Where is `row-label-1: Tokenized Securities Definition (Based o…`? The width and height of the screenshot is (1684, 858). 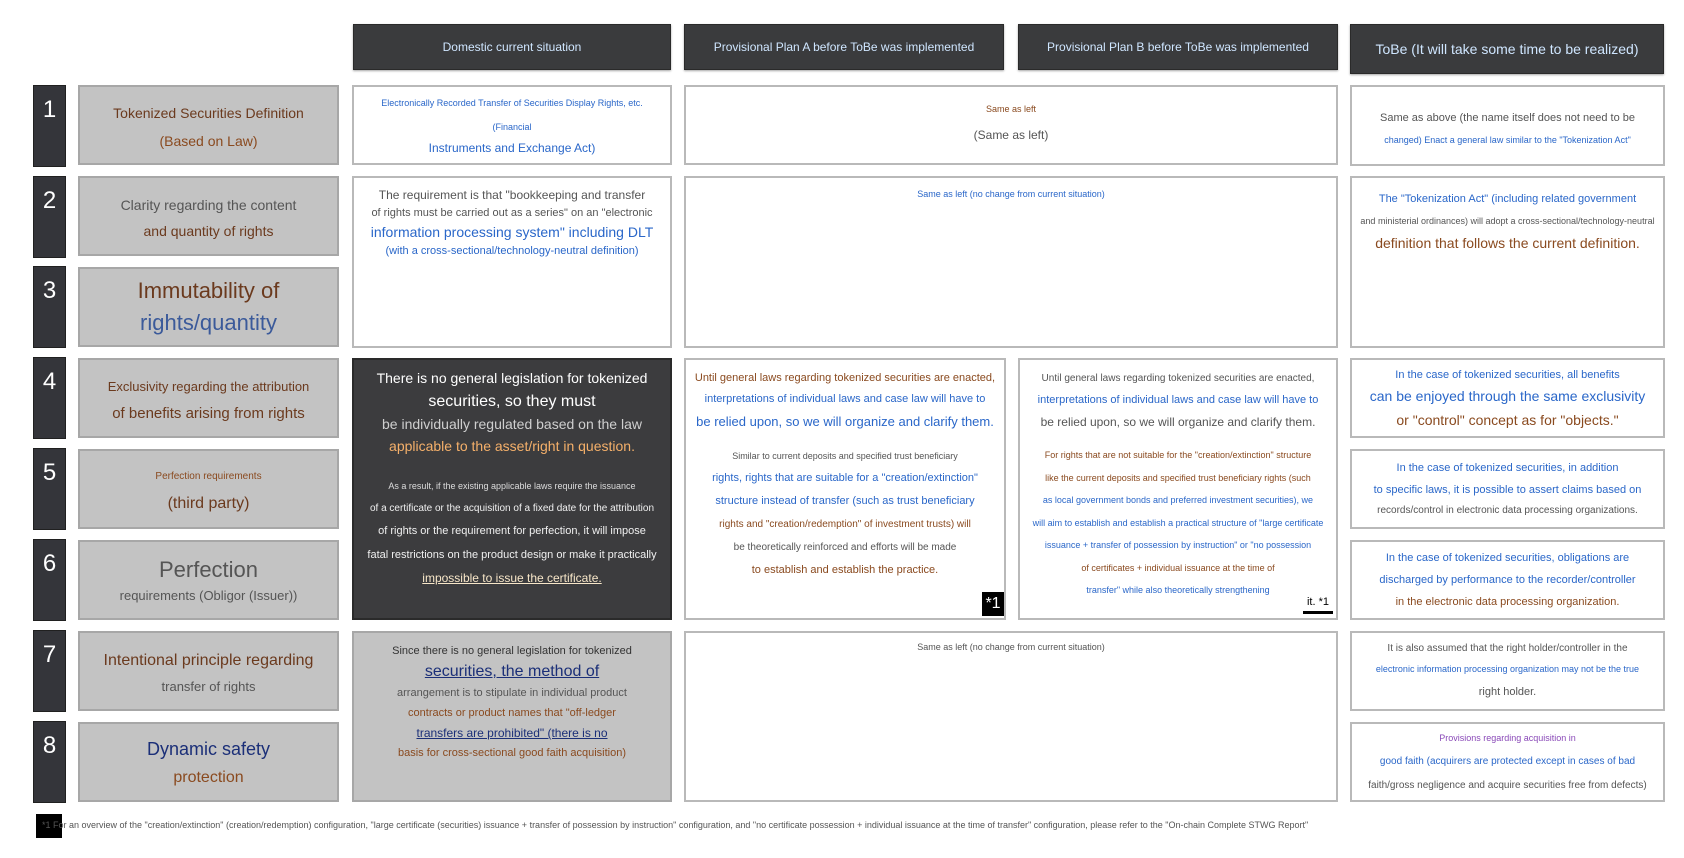 row-label-1: Tokenized Securities Definition (Based o… is located at coordinates (208, 125).